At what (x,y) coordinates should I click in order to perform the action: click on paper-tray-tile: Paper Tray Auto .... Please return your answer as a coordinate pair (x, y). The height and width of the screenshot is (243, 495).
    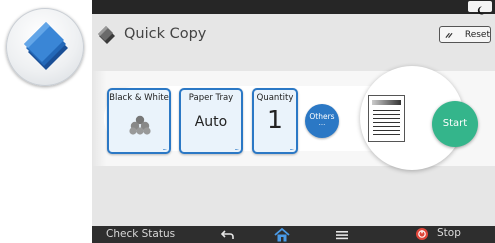
    Looking at the image, I should click on (211, 121).